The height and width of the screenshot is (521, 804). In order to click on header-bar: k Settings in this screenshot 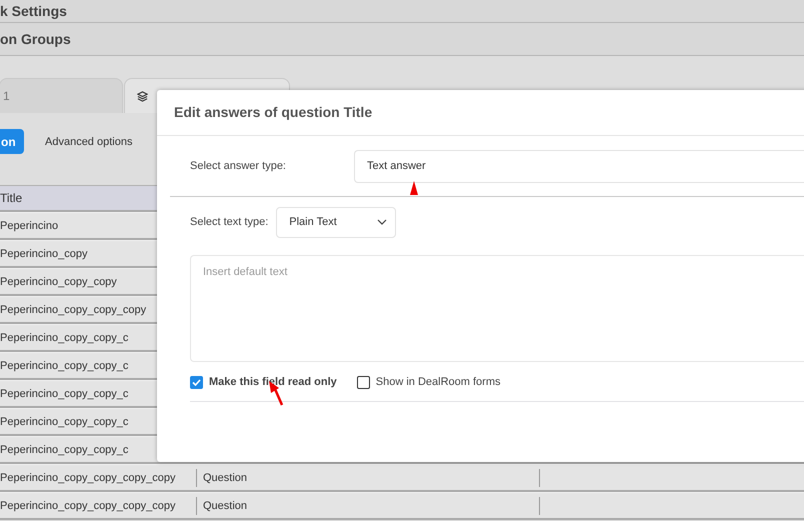, I will do `click(402, 11)`.